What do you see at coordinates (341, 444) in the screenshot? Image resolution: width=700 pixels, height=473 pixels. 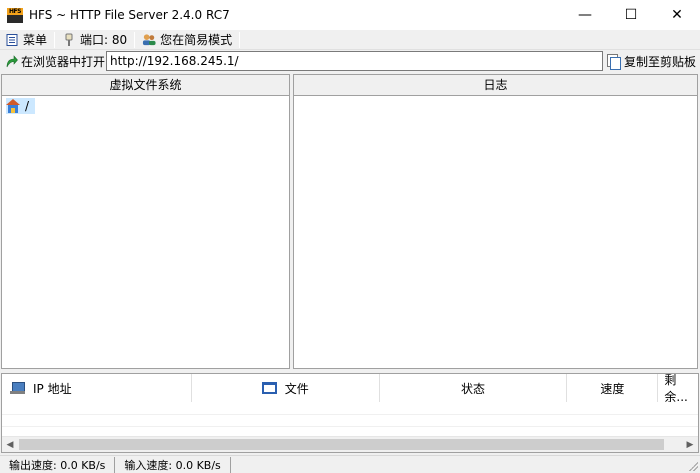 I see `scrollbar-thumb` at bounding box center [341, 444].